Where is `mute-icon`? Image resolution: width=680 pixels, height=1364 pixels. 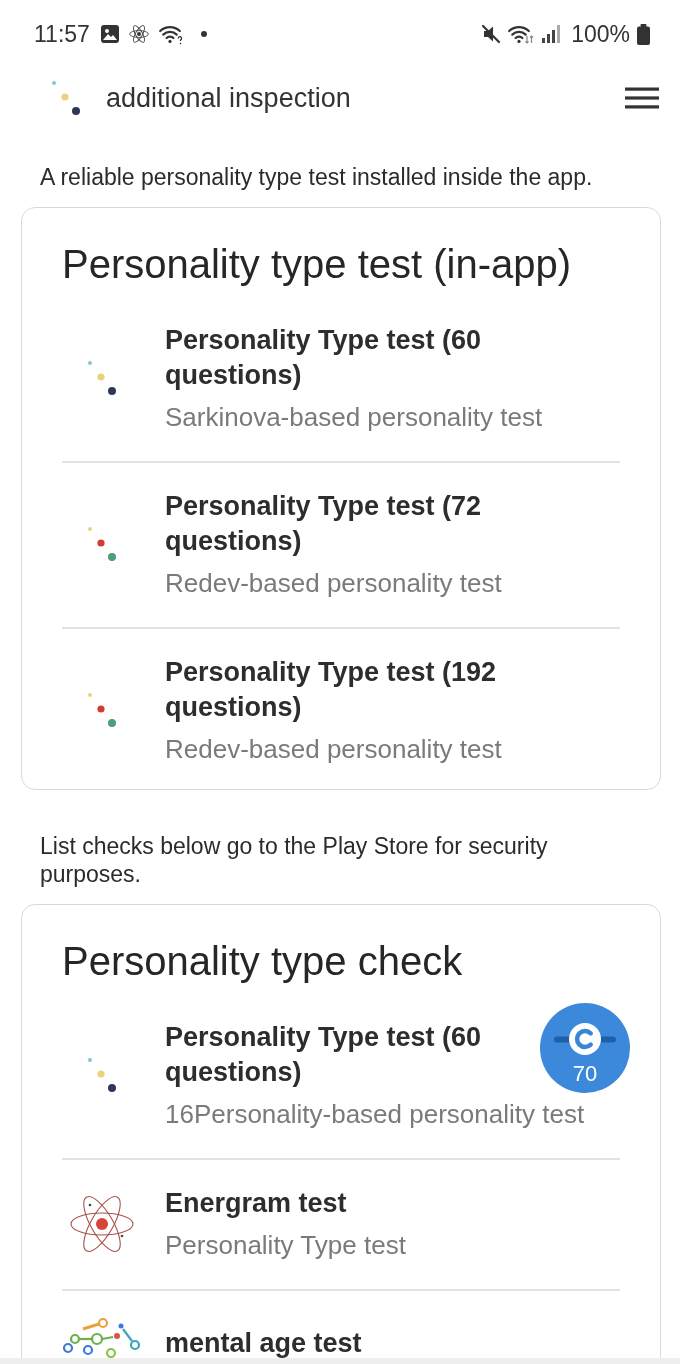 mute-icon is located at coordinates (491, 34).